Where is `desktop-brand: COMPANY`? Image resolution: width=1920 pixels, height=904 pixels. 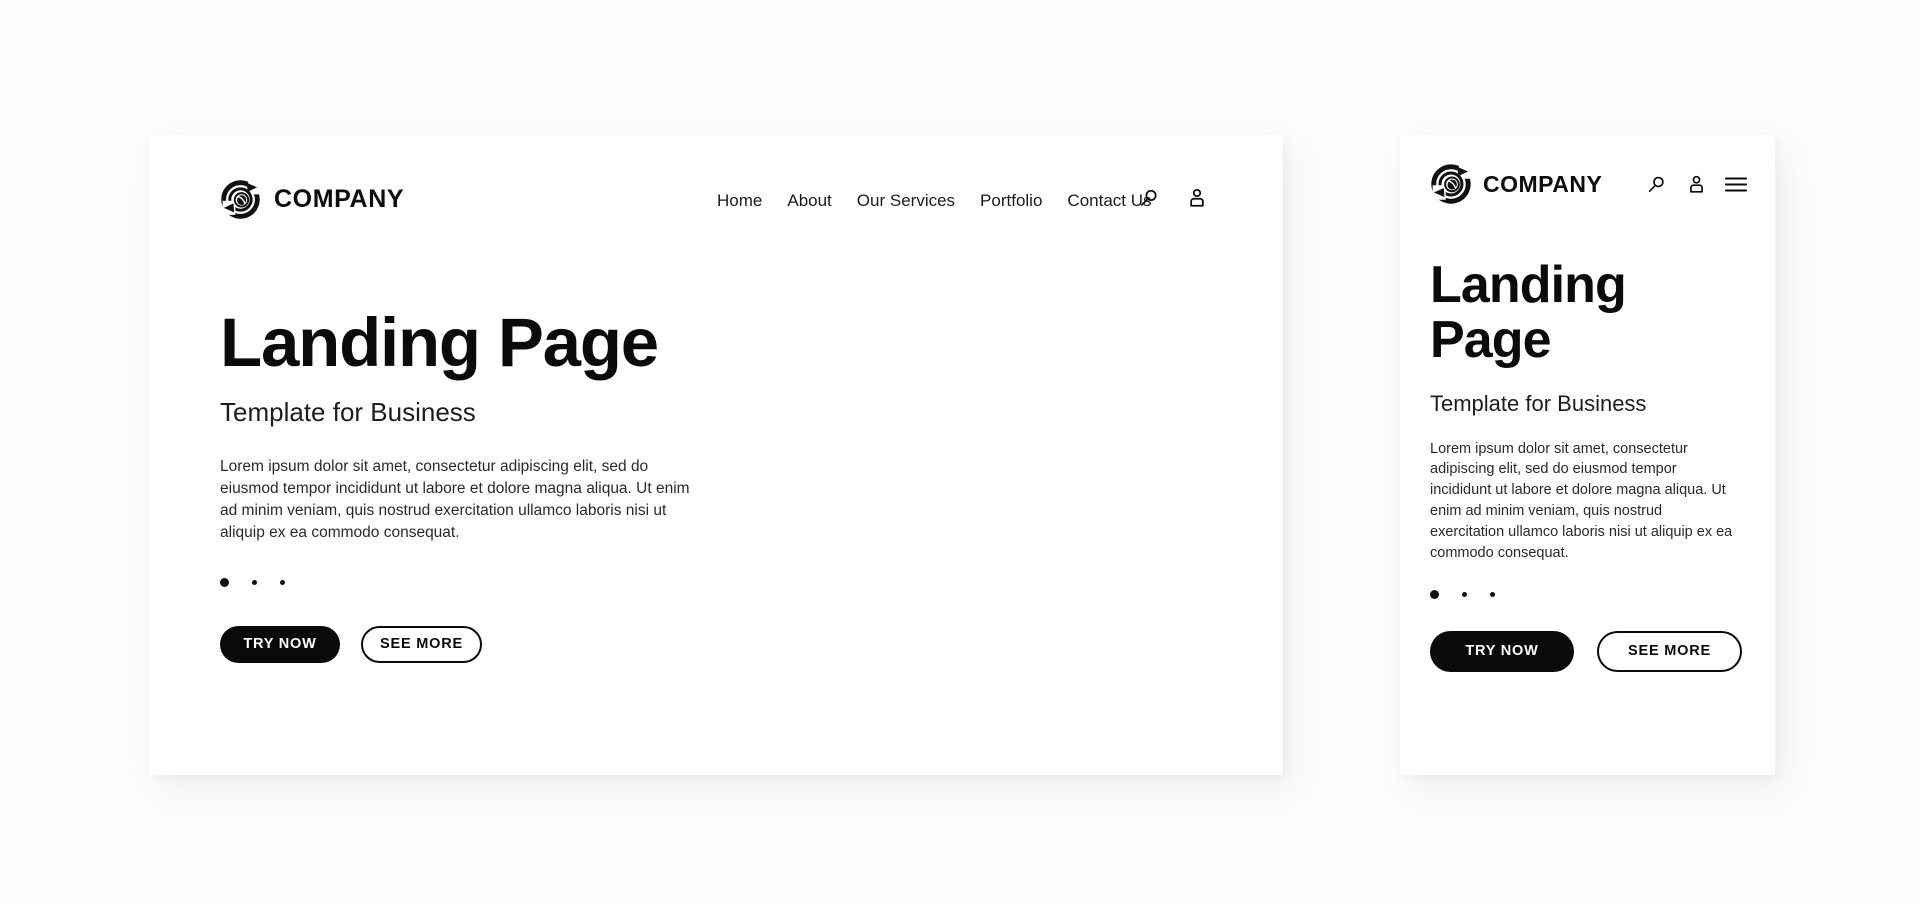 desktop-brand: COMPANY is located at coordinates (312, 199).